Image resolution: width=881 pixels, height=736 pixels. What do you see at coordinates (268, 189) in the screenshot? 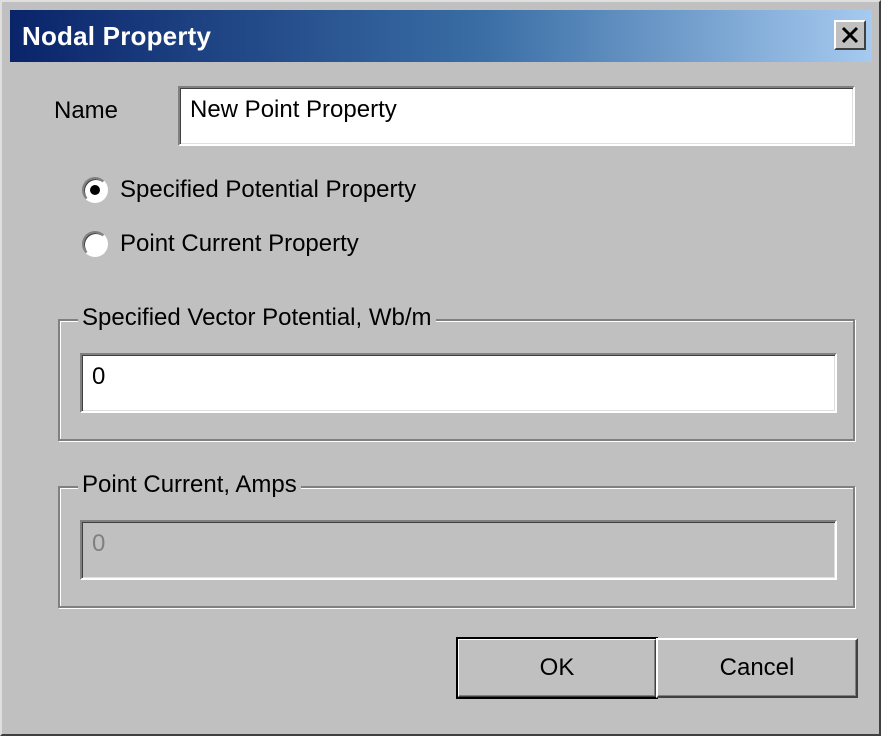
I see `radio-specified-potential-label: Specified Potential Property` at bounding box center [268, 189].